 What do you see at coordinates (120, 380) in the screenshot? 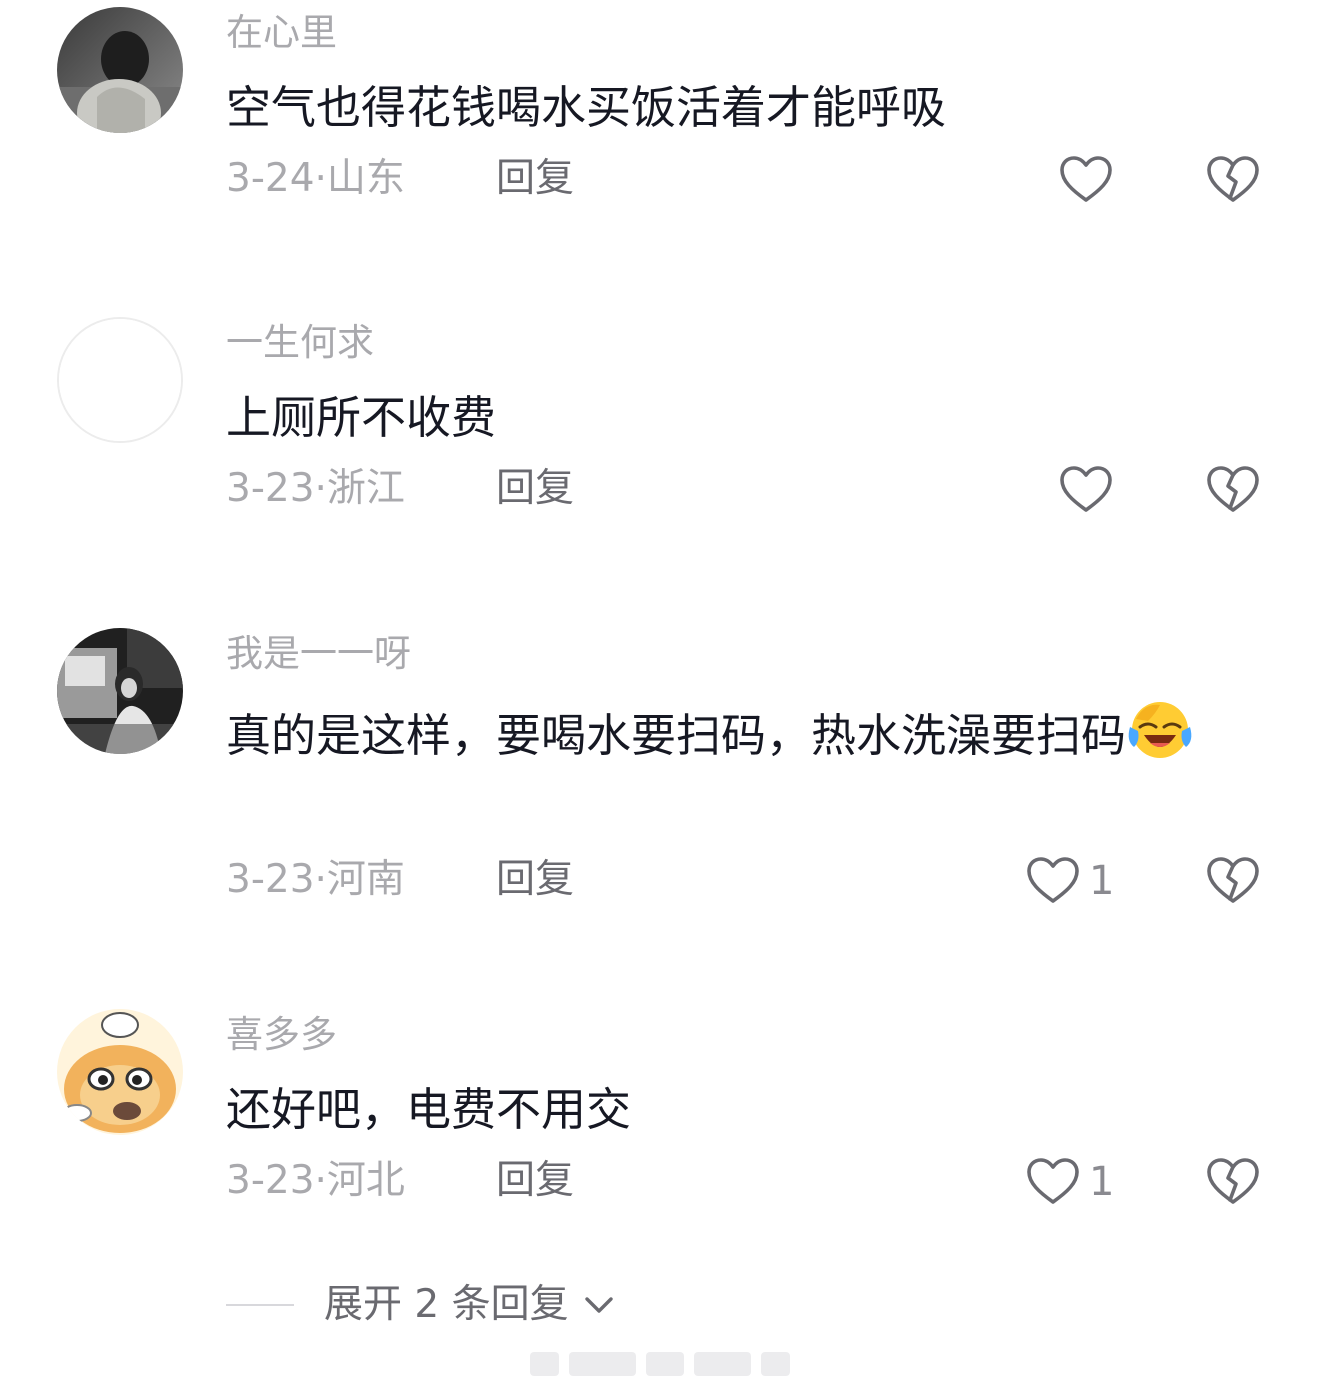
I see `blank-avatar-icon` at bounding box center [120, 380].